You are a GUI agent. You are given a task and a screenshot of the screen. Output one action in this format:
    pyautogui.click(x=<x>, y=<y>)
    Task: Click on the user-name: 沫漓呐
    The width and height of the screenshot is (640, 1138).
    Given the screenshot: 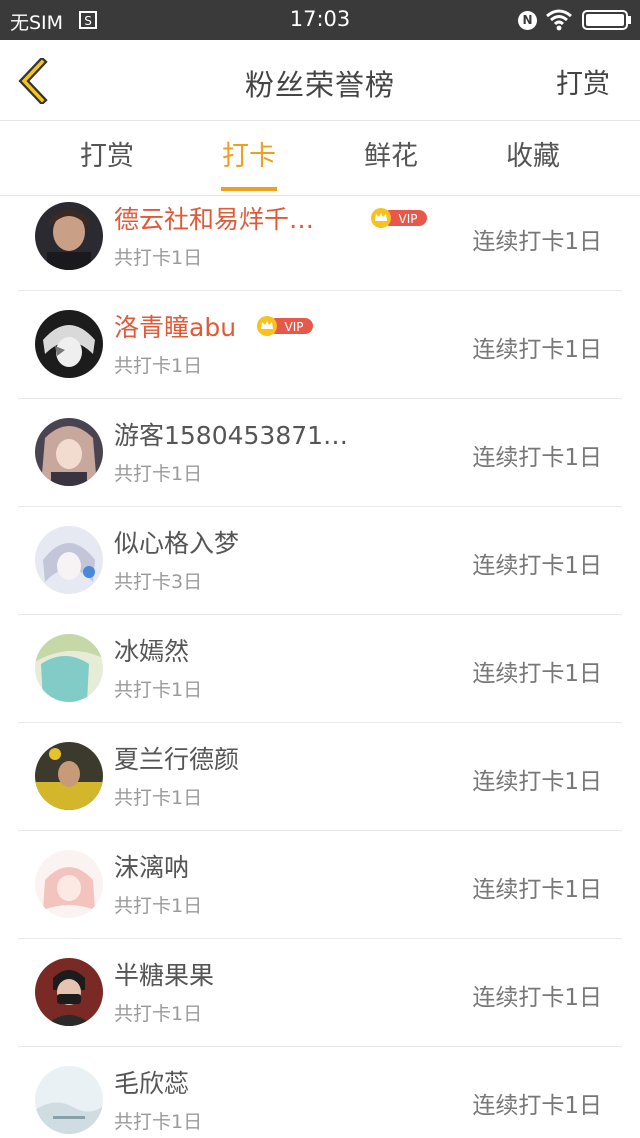 What is the action you would take?
    pyautogui.click(x=152, y=867)
    